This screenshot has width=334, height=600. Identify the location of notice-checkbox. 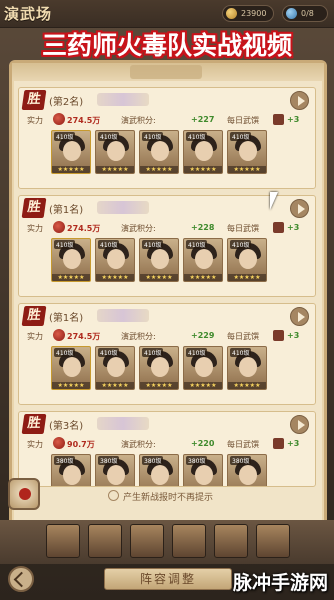
(113, 495).